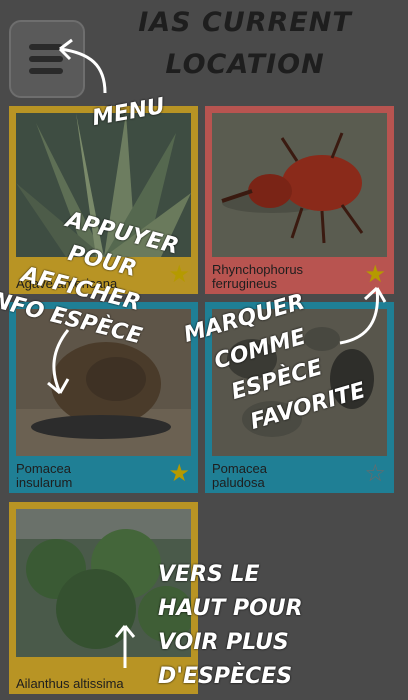 The image size is (408, 700). Describe the element at coordinates (44, 475) in the screenshot. I see `species-name: Pomacea insularum` at that location.